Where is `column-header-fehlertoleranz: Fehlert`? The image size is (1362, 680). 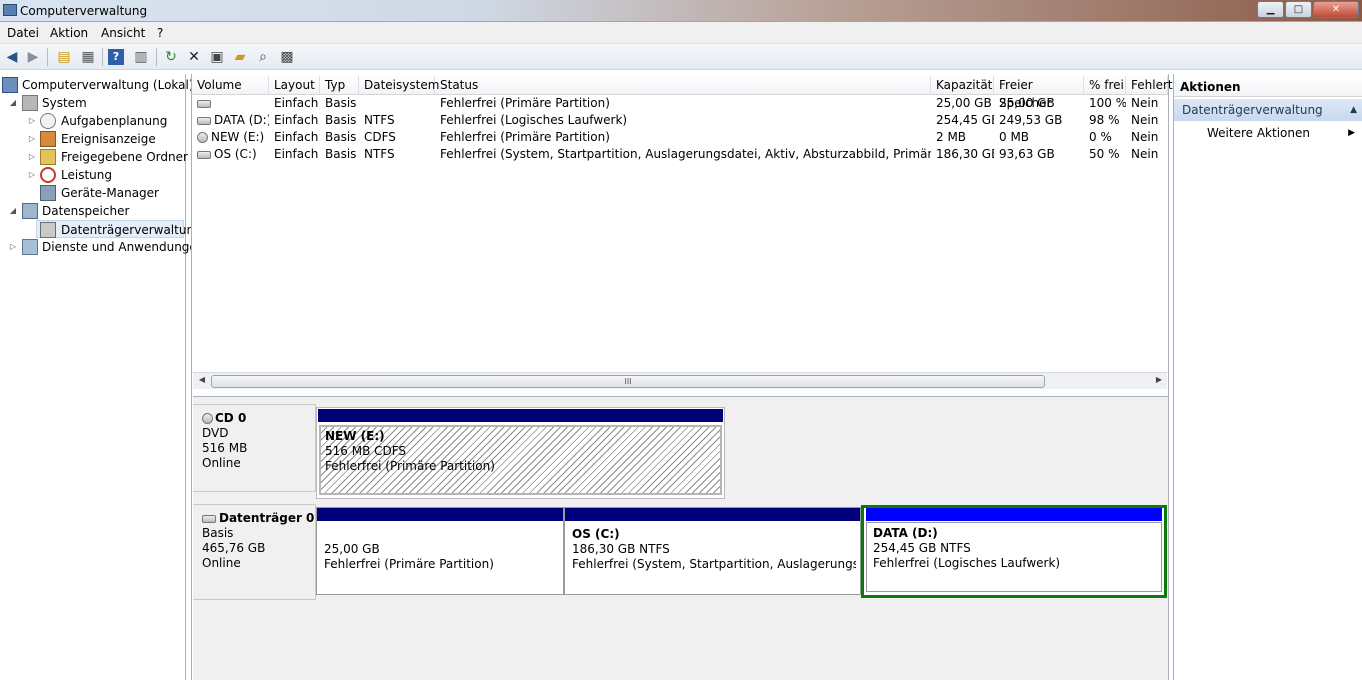 column-header-fehlertoleranz: Fehlert is located at coordinates (1149, 85).